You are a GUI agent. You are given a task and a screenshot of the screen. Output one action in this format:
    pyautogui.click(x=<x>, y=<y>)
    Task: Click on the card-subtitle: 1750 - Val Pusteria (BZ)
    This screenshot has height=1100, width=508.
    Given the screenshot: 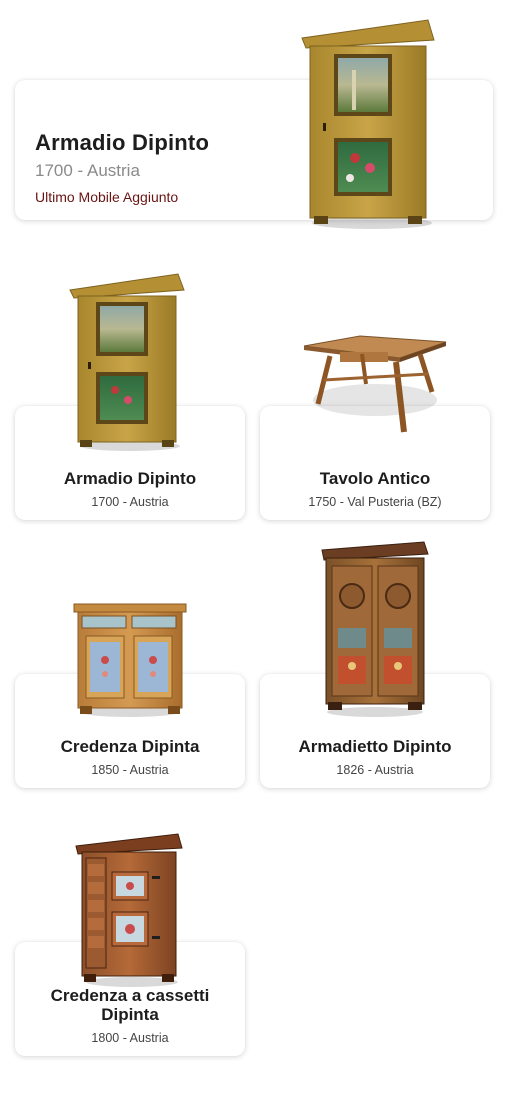 What is the action you would take?
    pyautogui.click(x=375, y=502)
    